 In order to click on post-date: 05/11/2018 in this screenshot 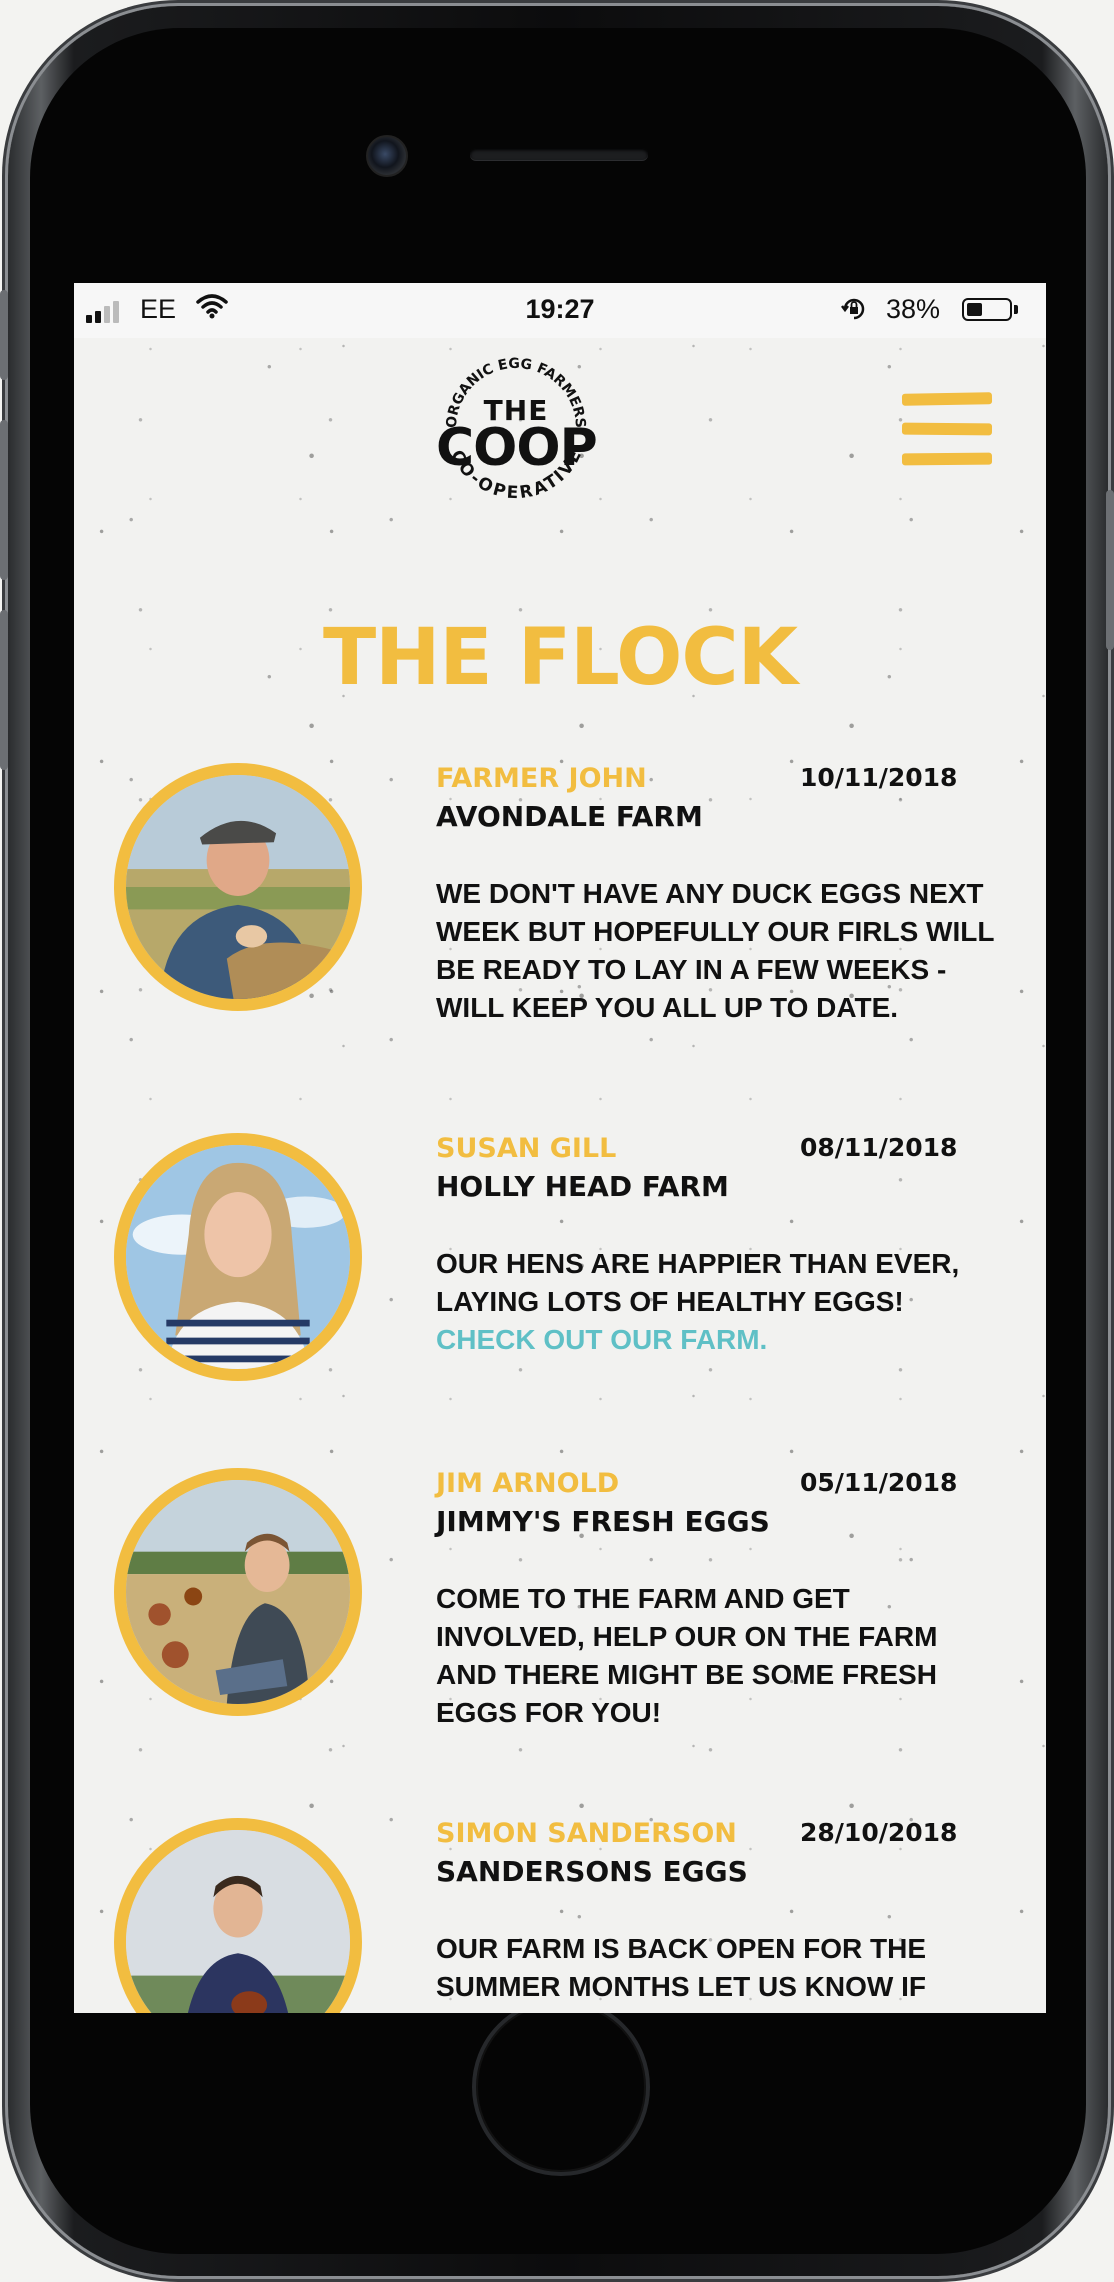, I will do `click(879, 1482)`.